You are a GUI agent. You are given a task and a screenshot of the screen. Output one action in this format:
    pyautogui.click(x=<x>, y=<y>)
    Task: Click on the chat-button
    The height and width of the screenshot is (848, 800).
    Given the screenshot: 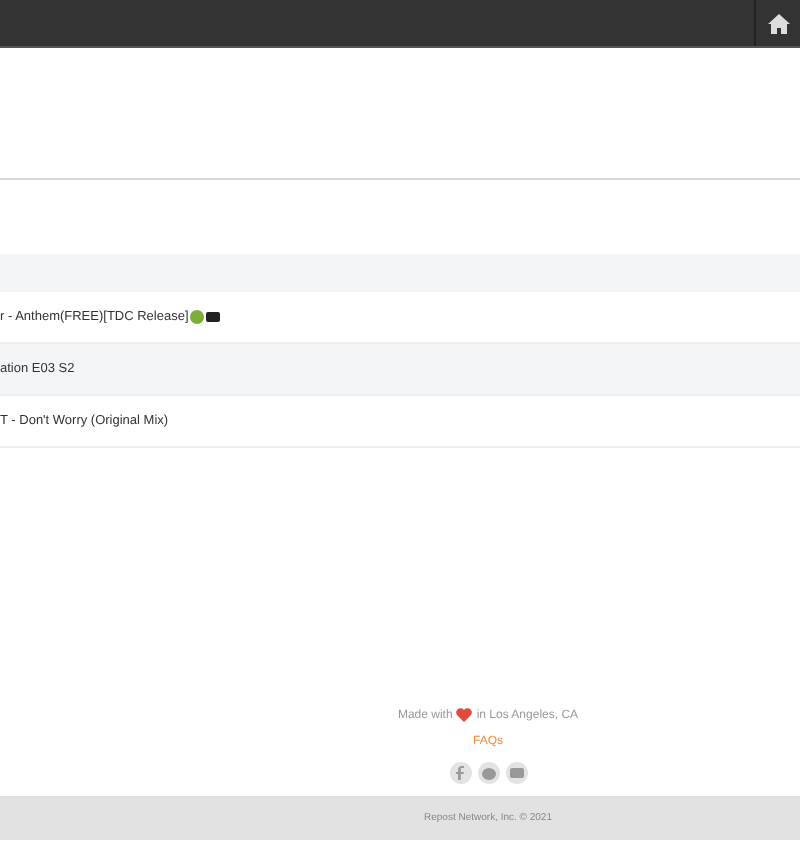 What is the action you would take?
    pyautogui.click(x=488, y=773)
    